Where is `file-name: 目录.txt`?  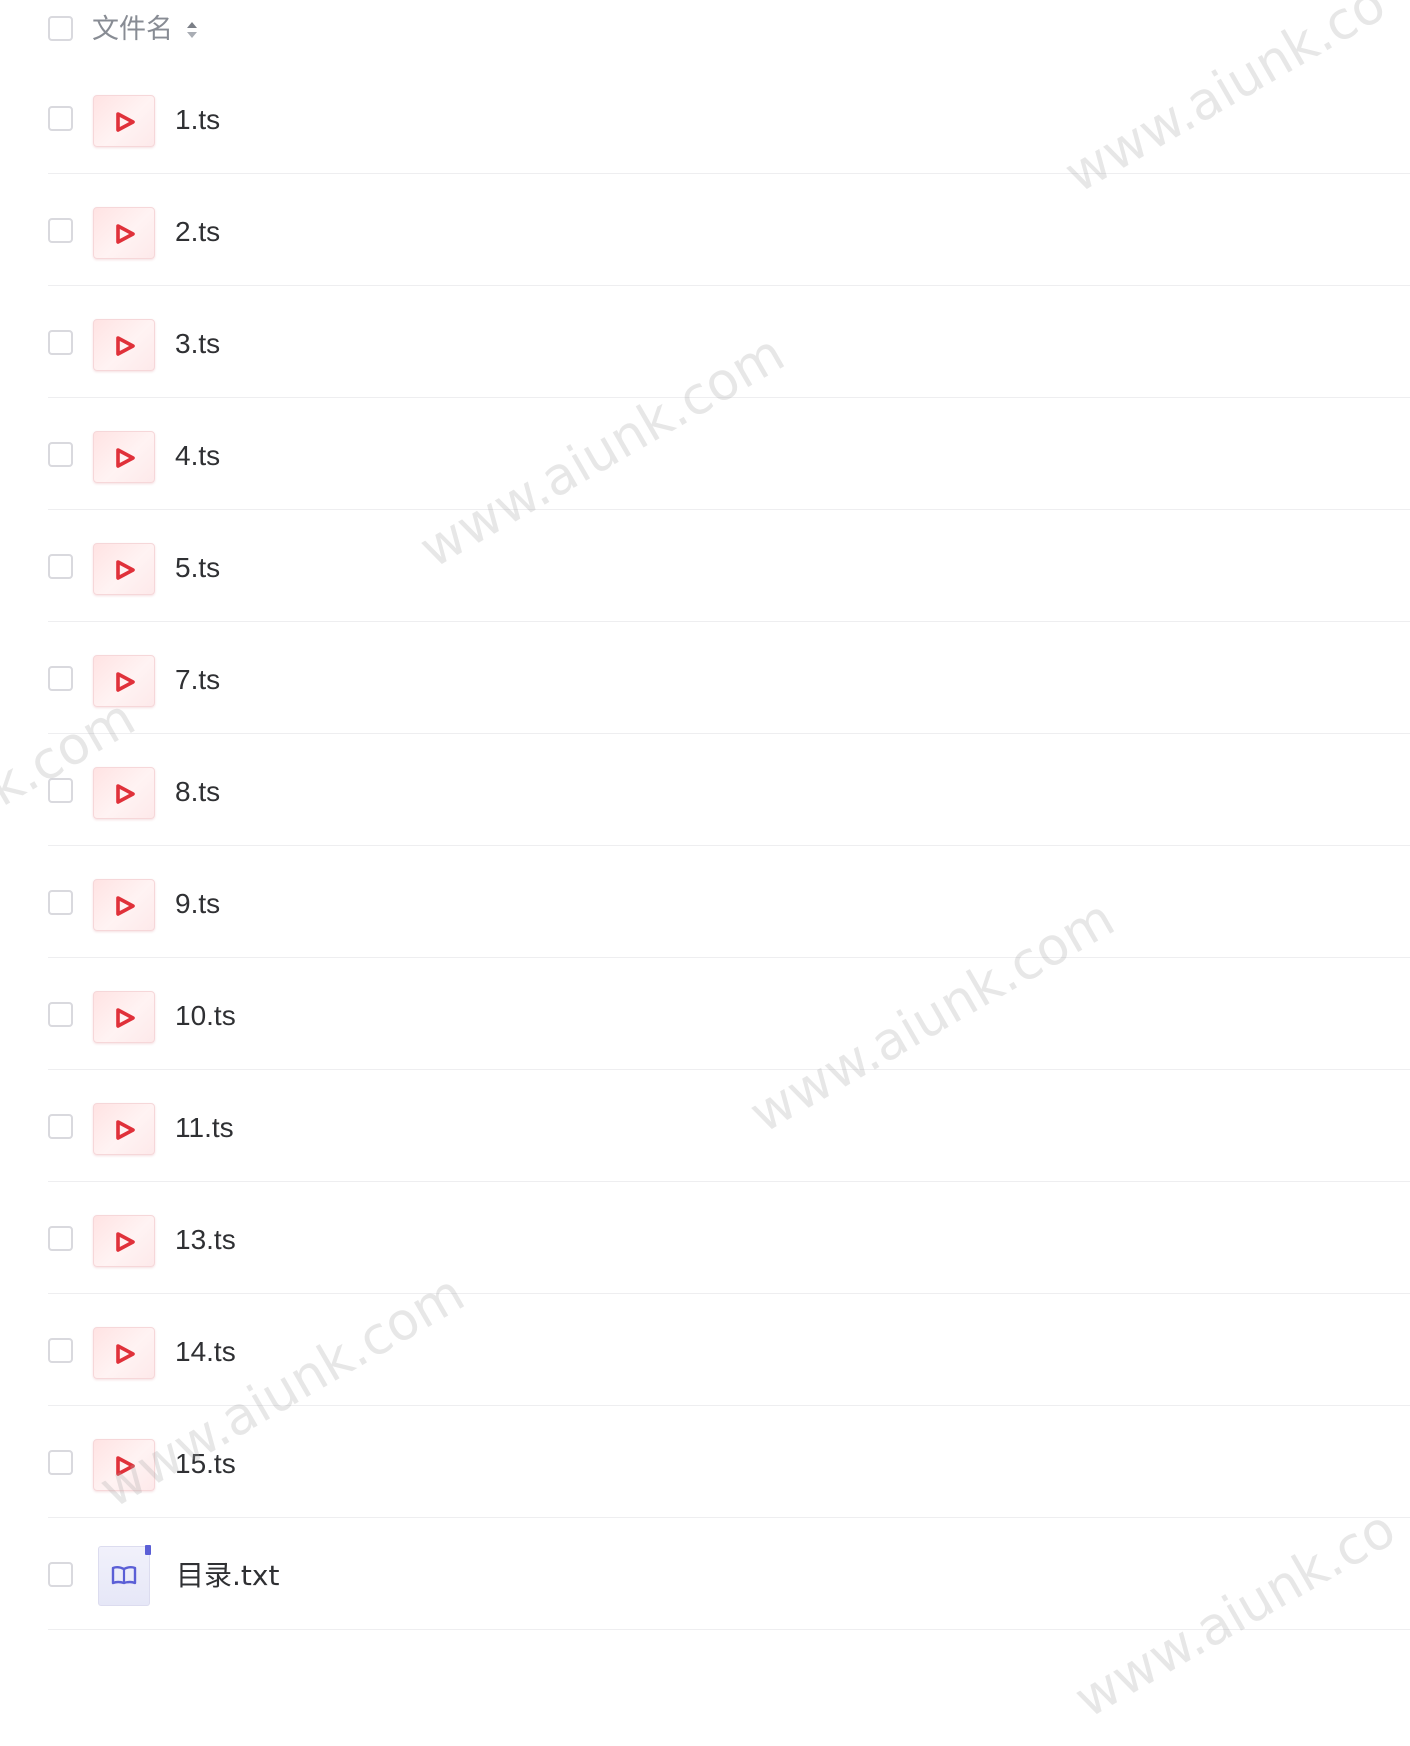 file-name: 目录.txt is located at coordinates (227, 1576).